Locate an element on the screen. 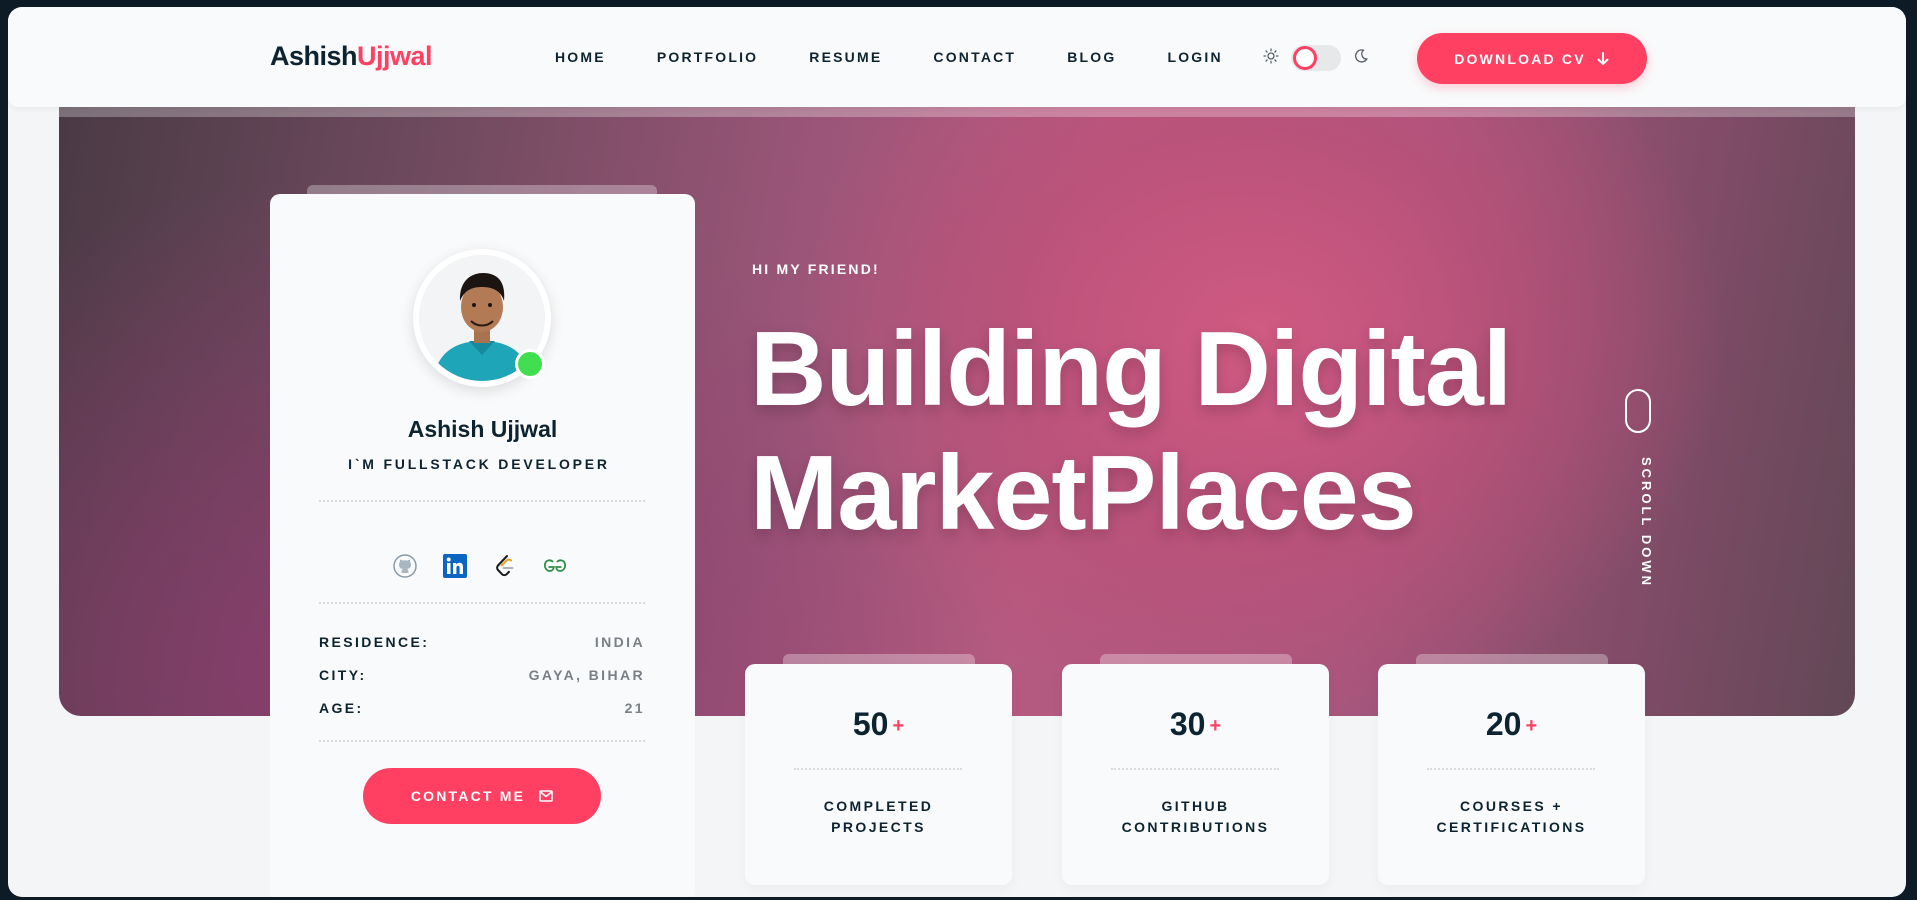  stat-value: 20 is located at coordinates (1503, 724).